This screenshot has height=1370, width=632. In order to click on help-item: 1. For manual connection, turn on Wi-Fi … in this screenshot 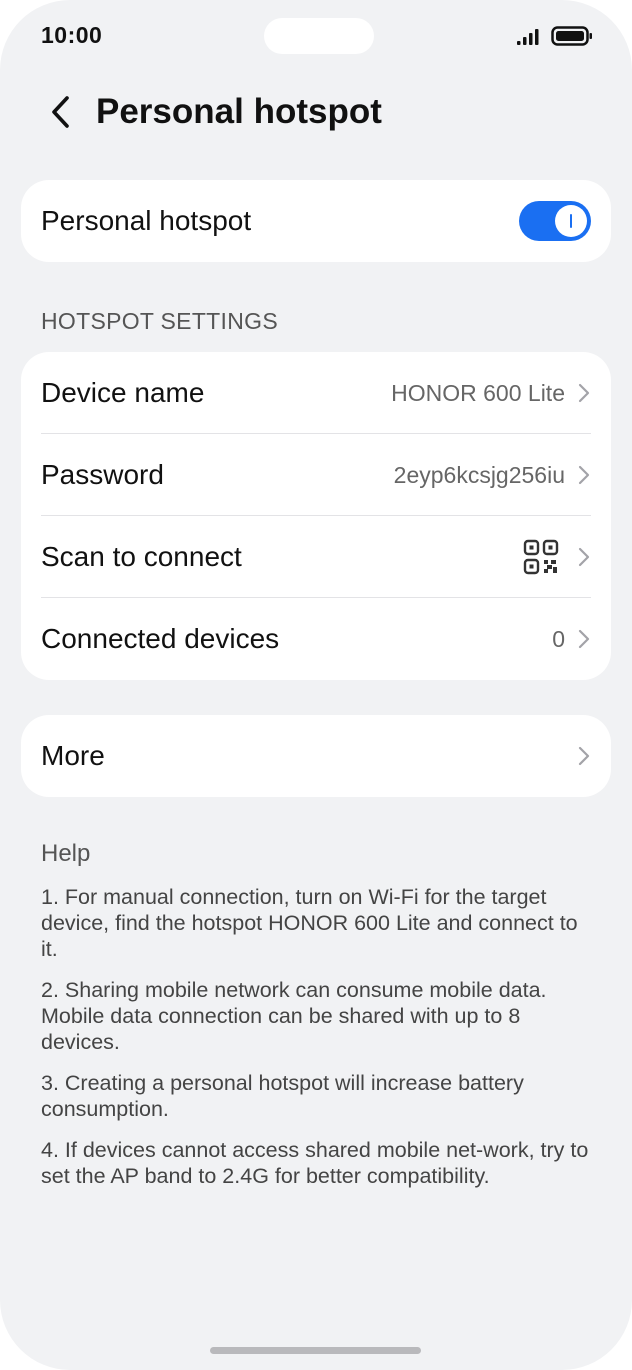, I will do `click(309, 923)`.